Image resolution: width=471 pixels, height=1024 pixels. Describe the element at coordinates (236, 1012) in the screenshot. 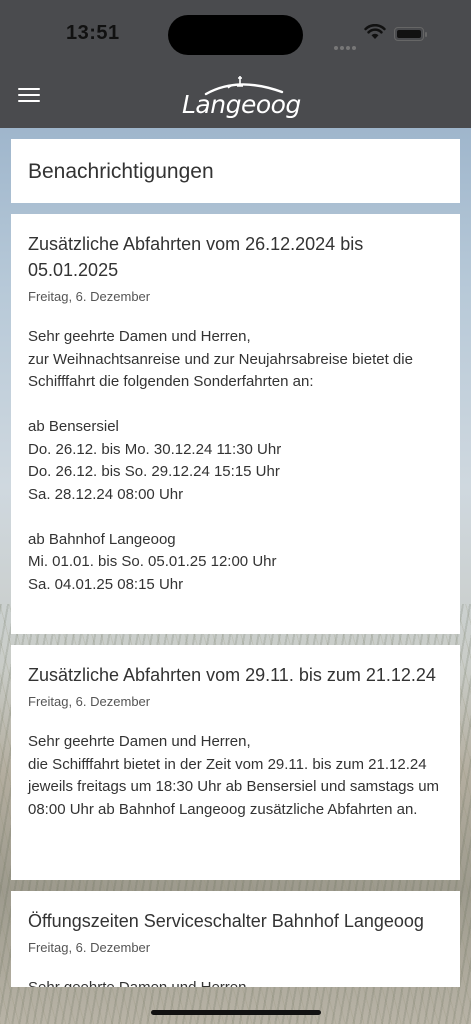

I see `home-indicator` at that location.